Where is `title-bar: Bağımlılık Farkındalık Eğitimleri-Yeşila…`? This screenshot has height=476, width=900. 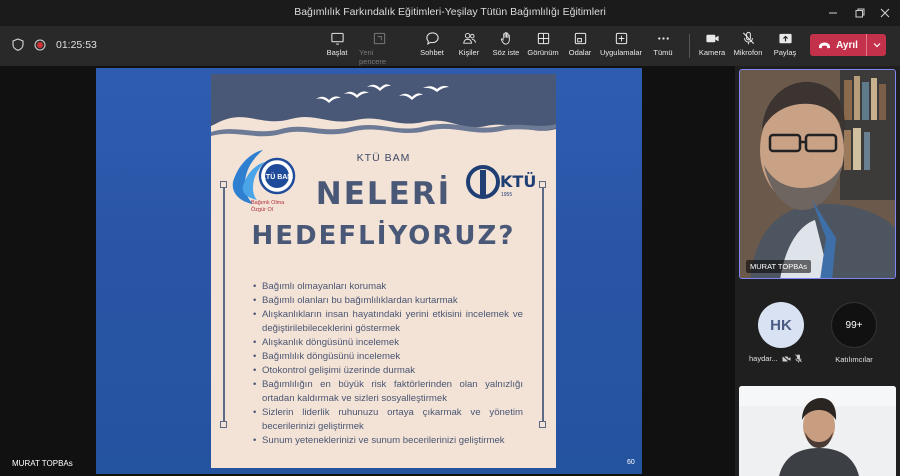
title-bar: Bağımlılık Farkındalık Eğitimleri-Yeşila… is located at coordinates (450, 13).